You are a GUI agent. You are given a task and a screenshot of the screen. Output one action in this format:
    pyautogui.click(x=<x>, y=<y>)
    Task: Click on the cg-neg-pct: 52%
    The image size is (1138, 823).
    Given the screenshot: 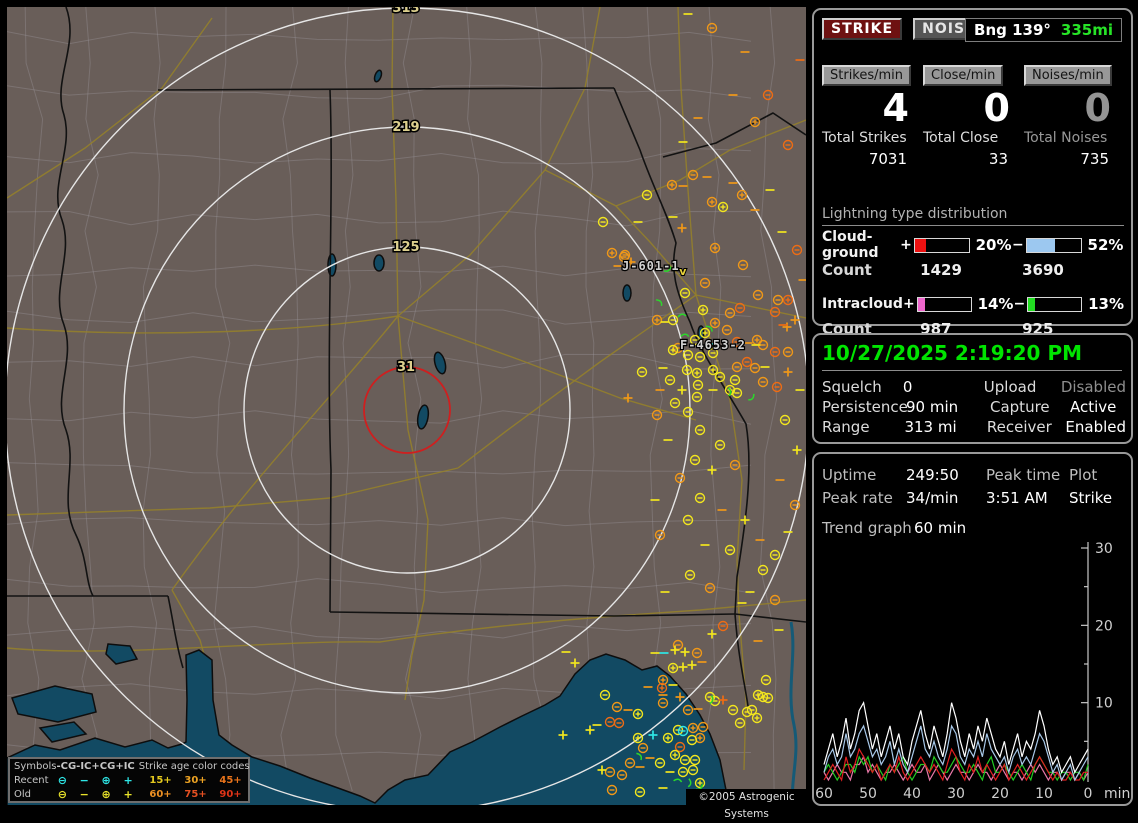 What is the action you would take?
    pyautogui.click(x=1105, y=245)
    